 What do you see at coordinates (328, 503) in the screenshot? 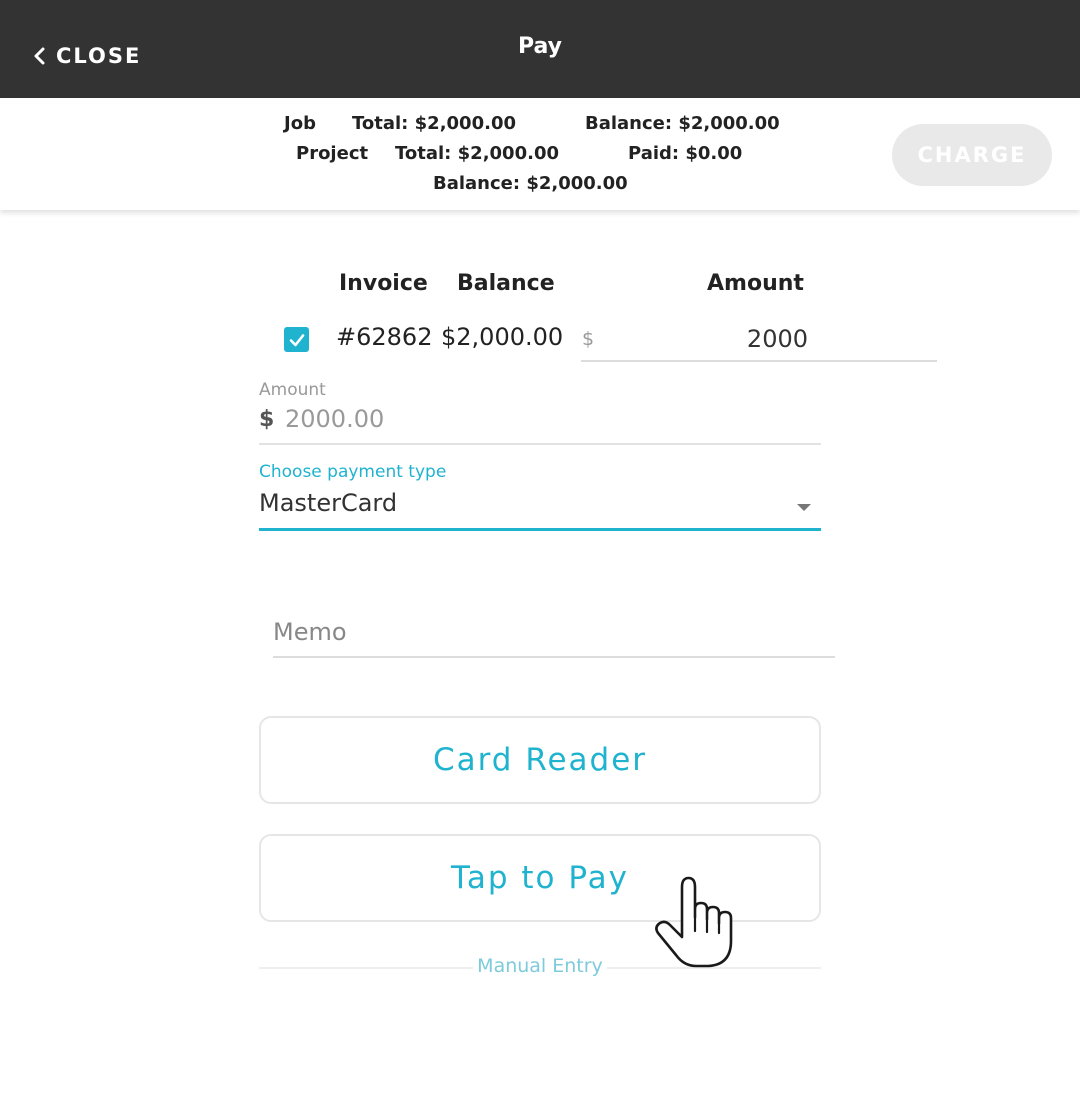
I see `payment-type-select: MasterCard` at bounding box center [328, 503].